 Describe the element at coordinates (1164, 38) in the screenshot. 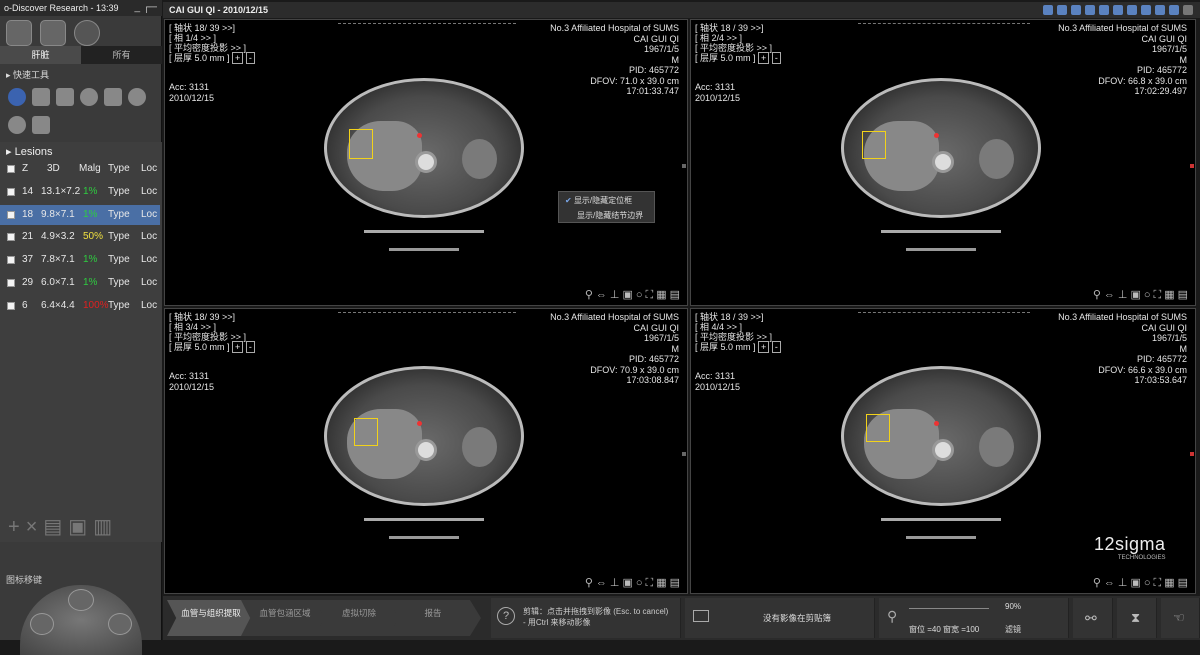

I see `patient-name: CAI GUI QI` at that location.